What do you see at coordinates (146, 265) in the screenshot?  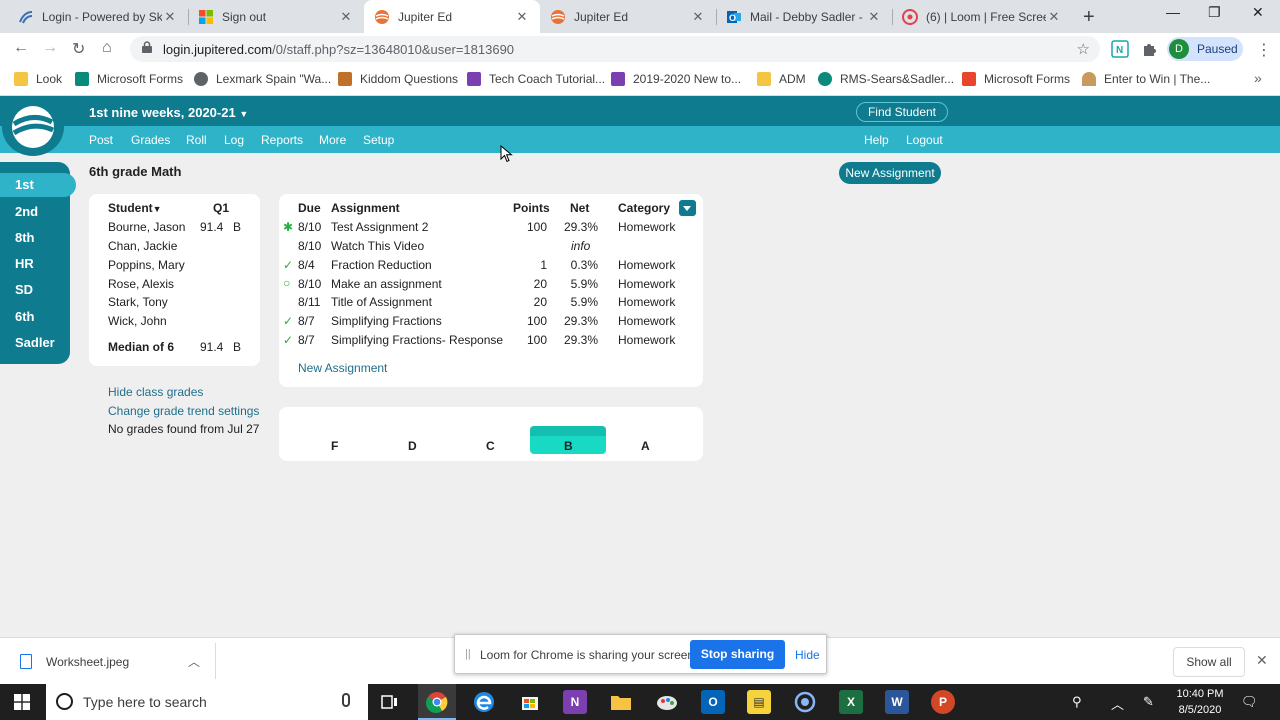 I see `student-name: Poppins, Mary` at bounding box center [146, 265].